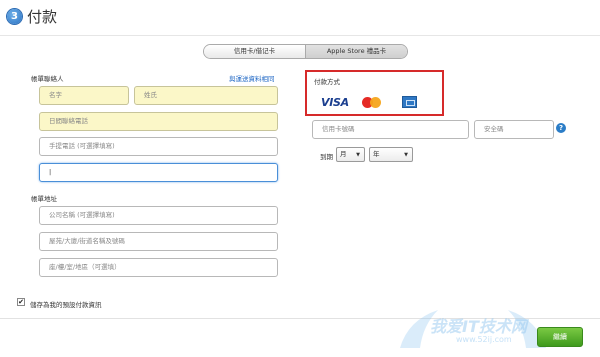 The height and width of the screenshot is (357, 600). What do you see at coordinates (561, 128) in the screenshot?
I see `security-code-help-icon: ?` at bounding box center [561, 128].